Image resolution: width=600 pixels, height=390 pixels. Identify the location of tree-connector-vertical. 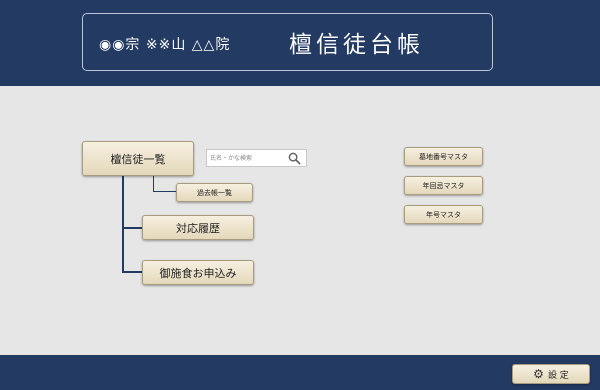
(123, 224).